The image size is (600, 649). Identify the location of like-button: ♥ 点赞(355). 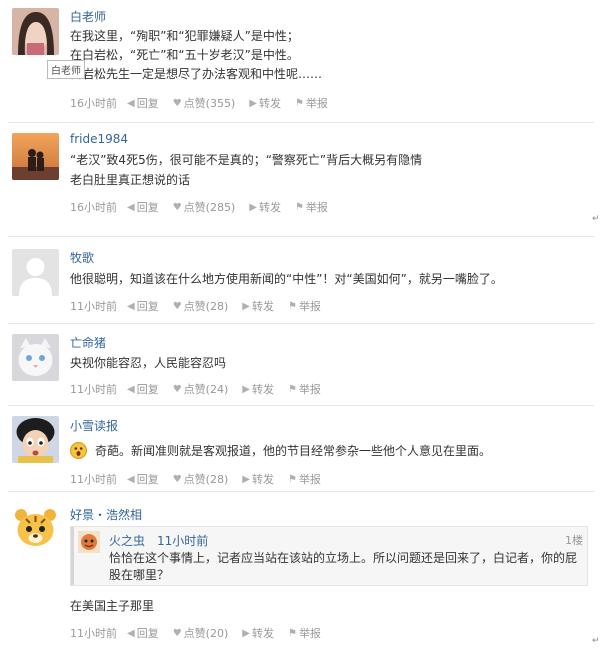
(204, 103).